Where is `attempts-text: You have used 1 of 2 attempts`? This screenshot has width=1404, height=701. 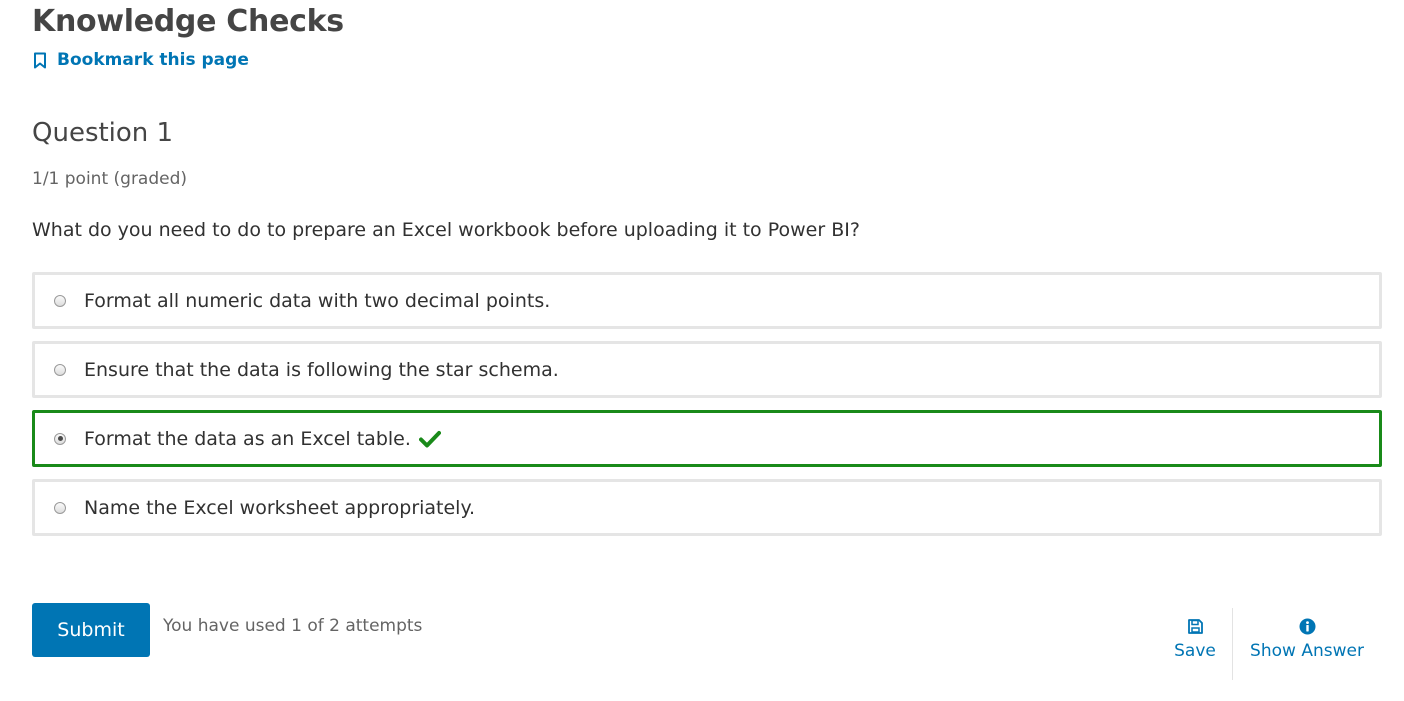
attempts-text: You have used 1 of 2 attempts is located at coordinates (293, 626).